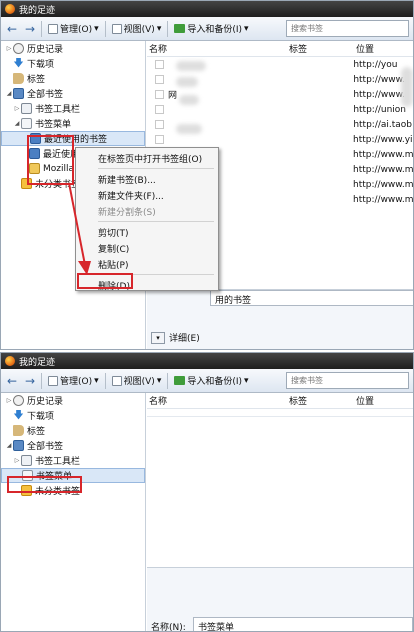  I want to click on table-row: http://www.yih, so click(280, 139).